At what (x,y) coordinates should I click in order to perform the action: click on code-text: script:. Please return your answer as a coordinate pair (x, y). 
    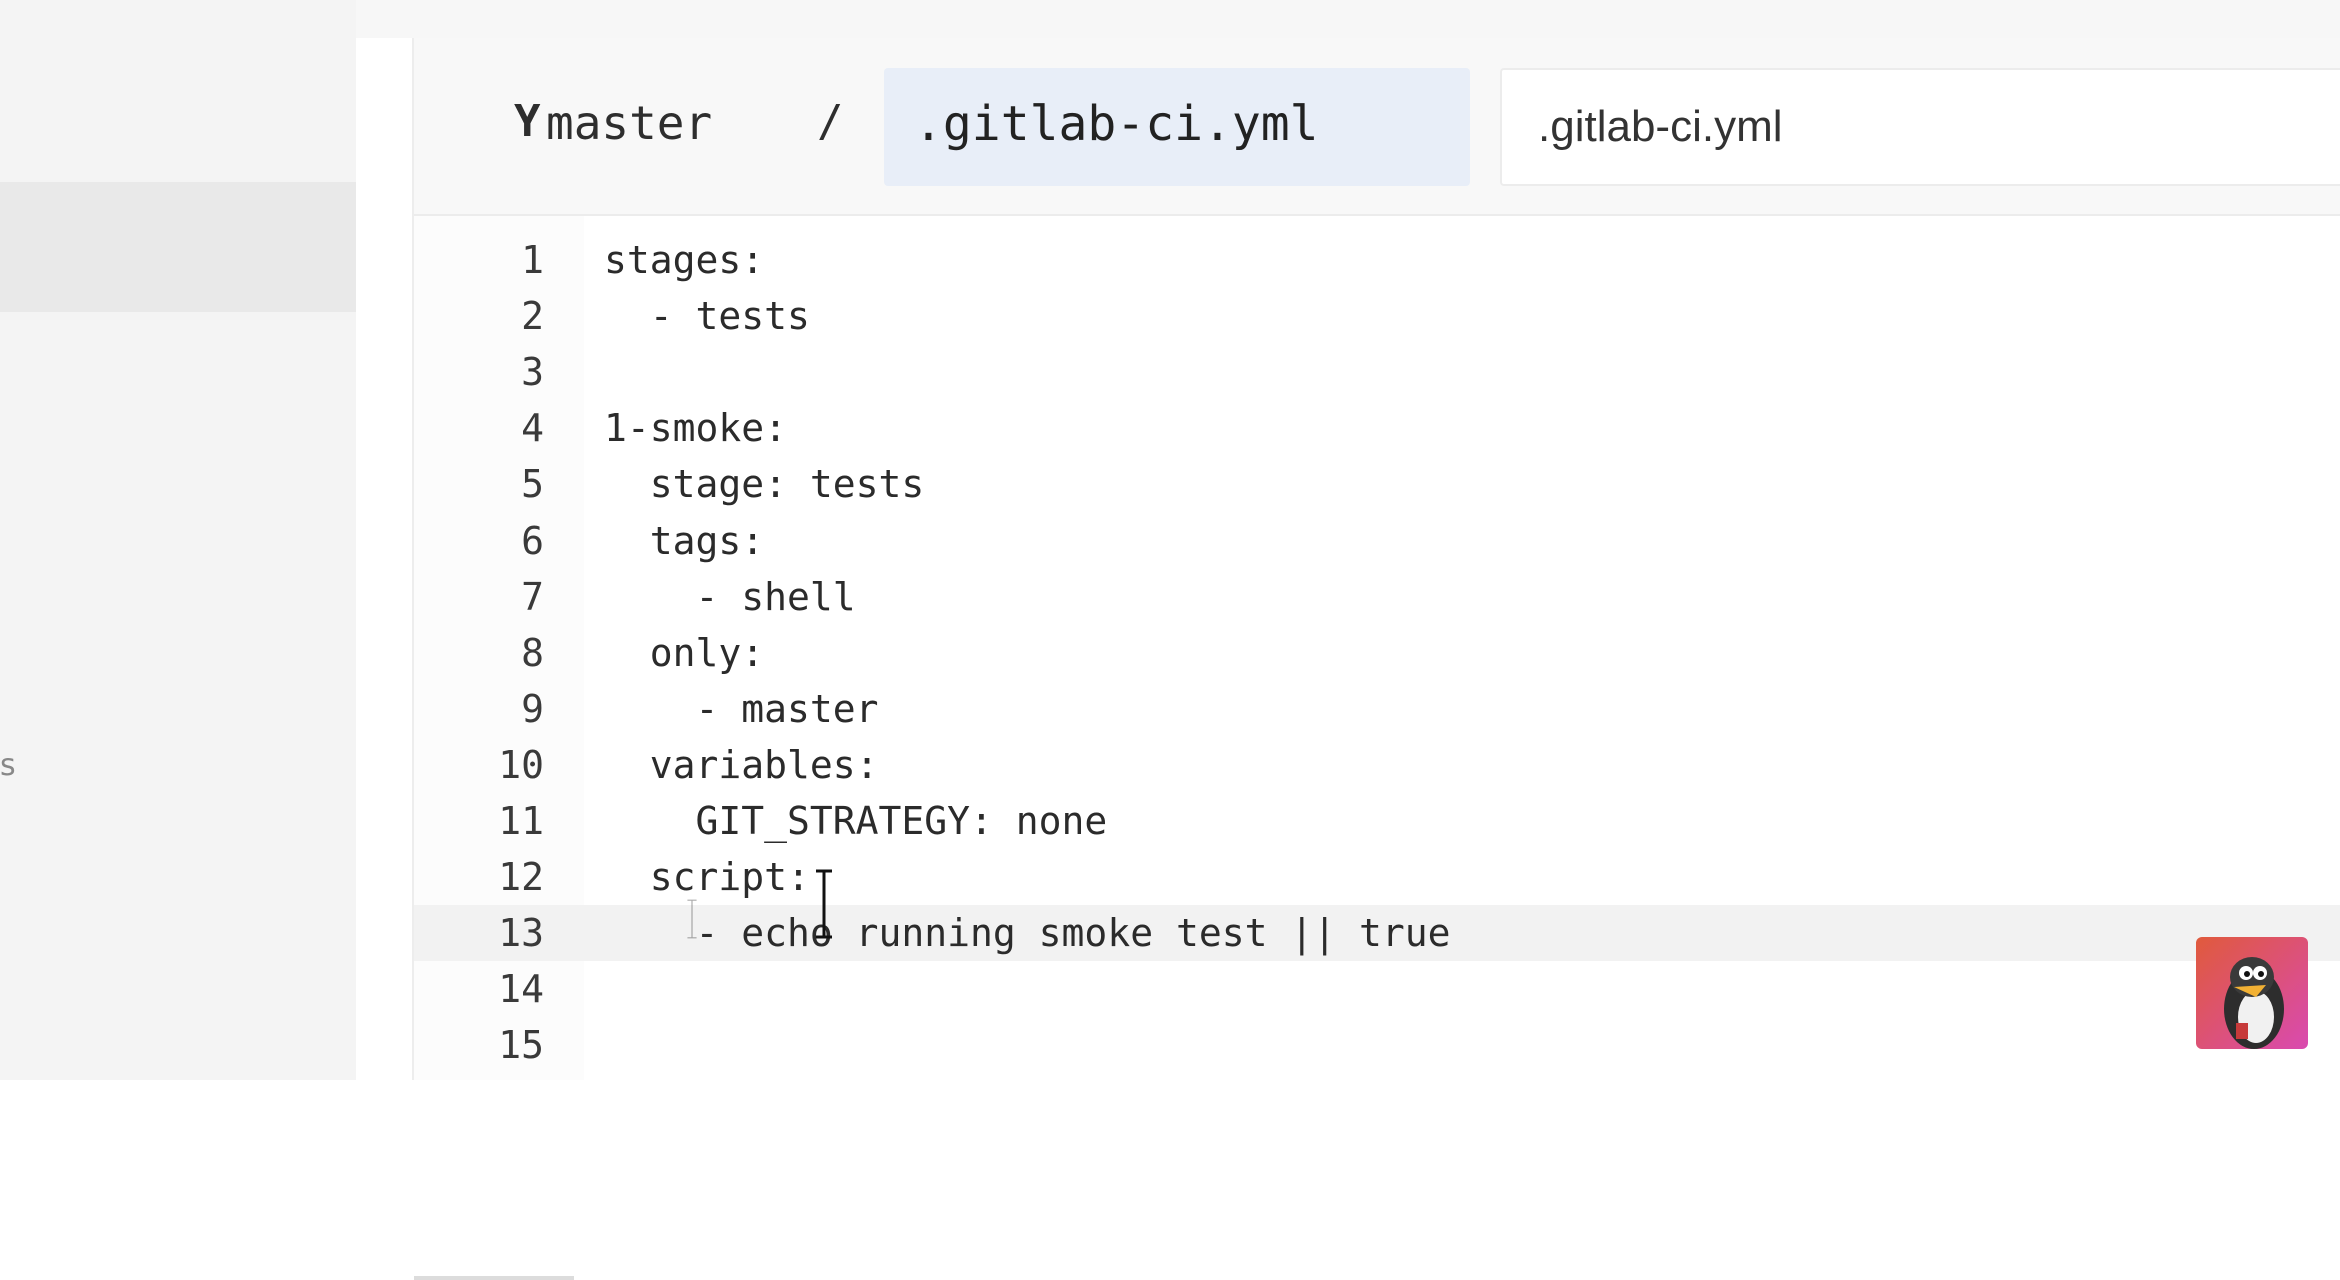
    Looking at the image, I should click on (707, 877).